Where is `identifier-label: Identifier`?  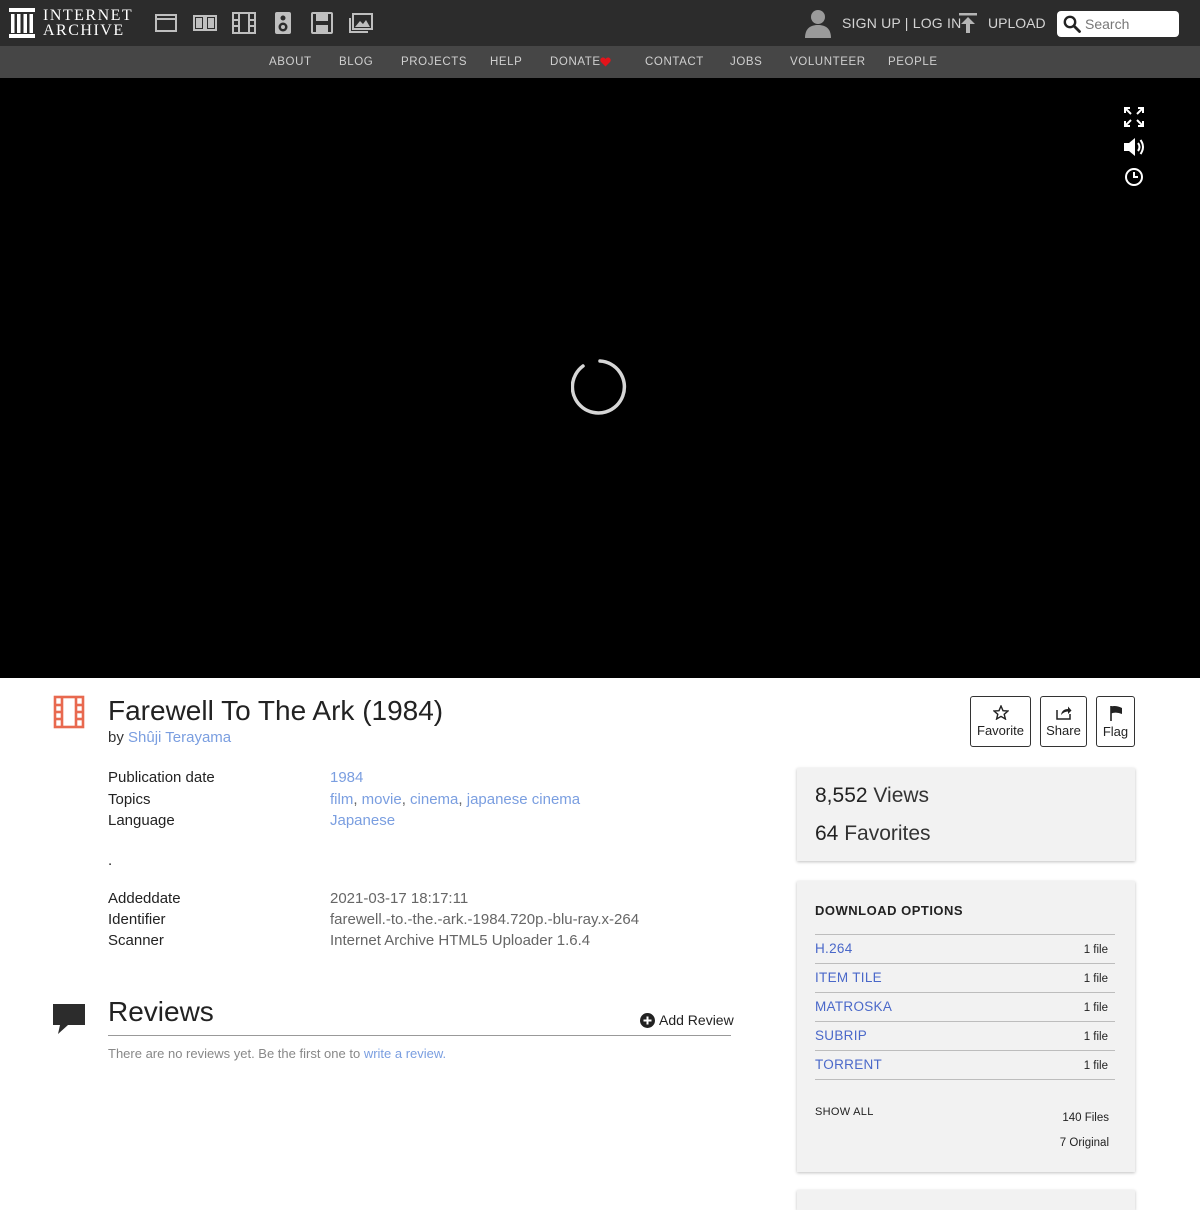 identifier-label: Identifier is located at coordinates (137, 919).